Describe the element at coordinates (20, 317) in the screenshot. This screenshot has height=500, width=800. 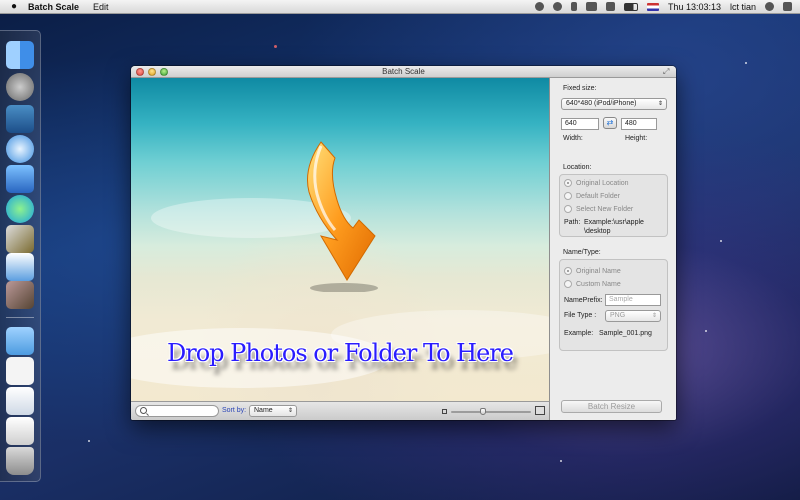
I see `dock-separator` at that location.